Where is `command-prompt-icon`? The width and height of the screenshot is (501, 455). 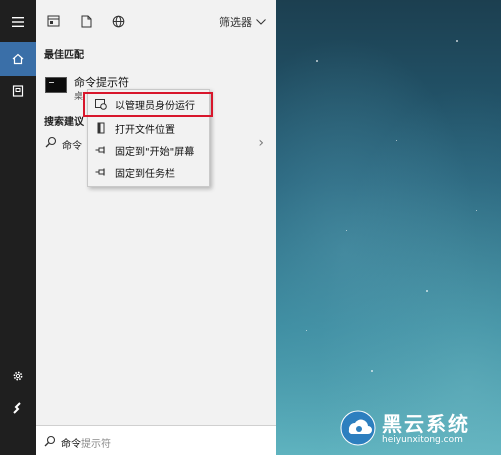
command-prompt-icon is located at coordinates (56, 85).